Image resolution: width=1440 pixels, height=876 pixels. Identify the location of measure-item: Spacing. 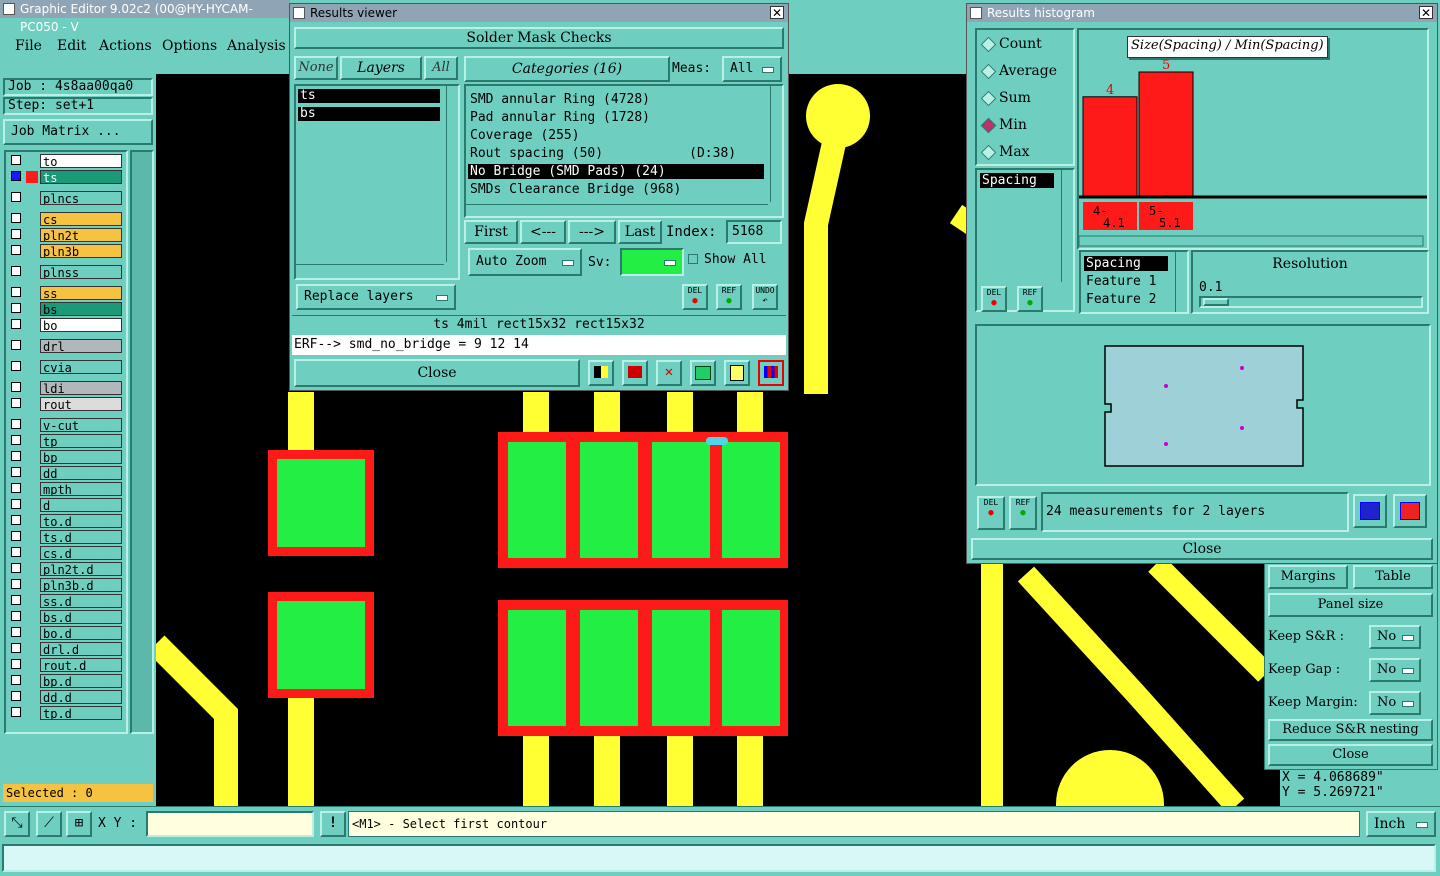
(1017, 180).